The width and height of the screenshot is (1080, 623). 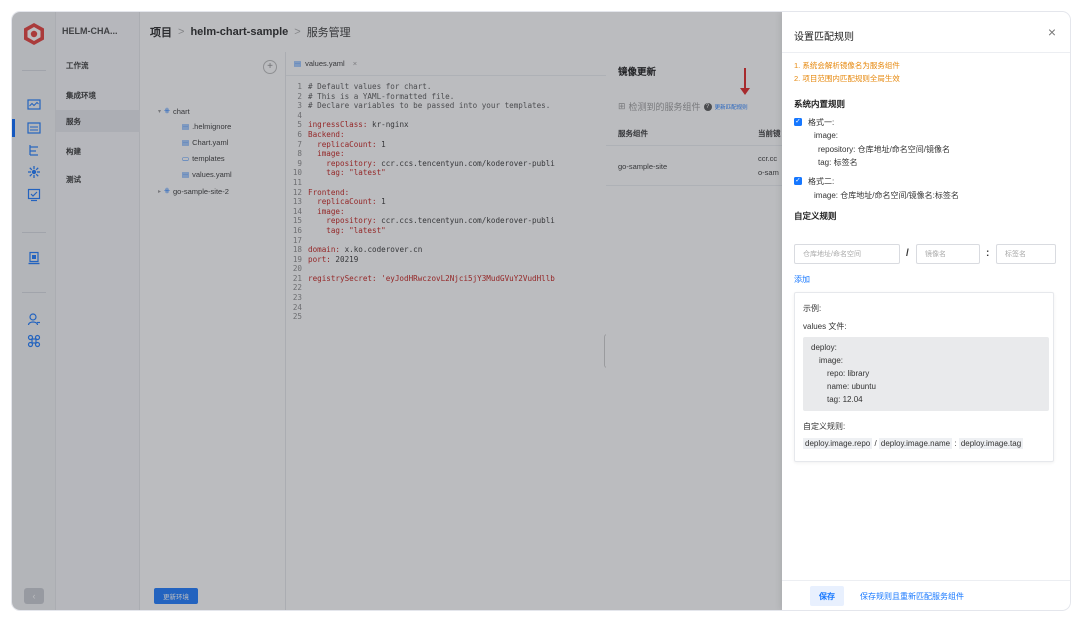 What do you see at coordinates (824, 37) in the screenshot?
I see `drawer-title: 设置匹配规则` at bounding box center [824, 37].